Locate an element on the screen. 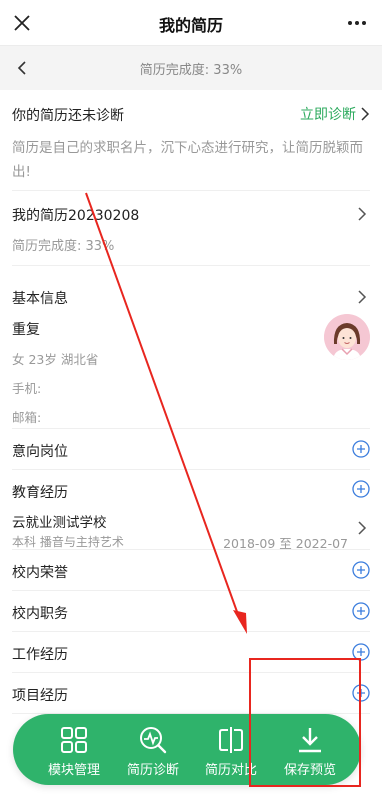  positions-section: 校内职务 is located at coordinates (191, 611).